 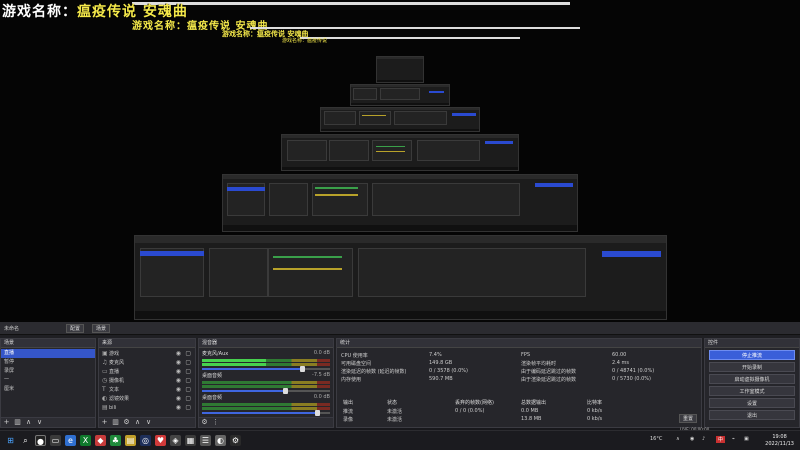 I want to click on add-source-icon: +, so click(x=104, y=422).